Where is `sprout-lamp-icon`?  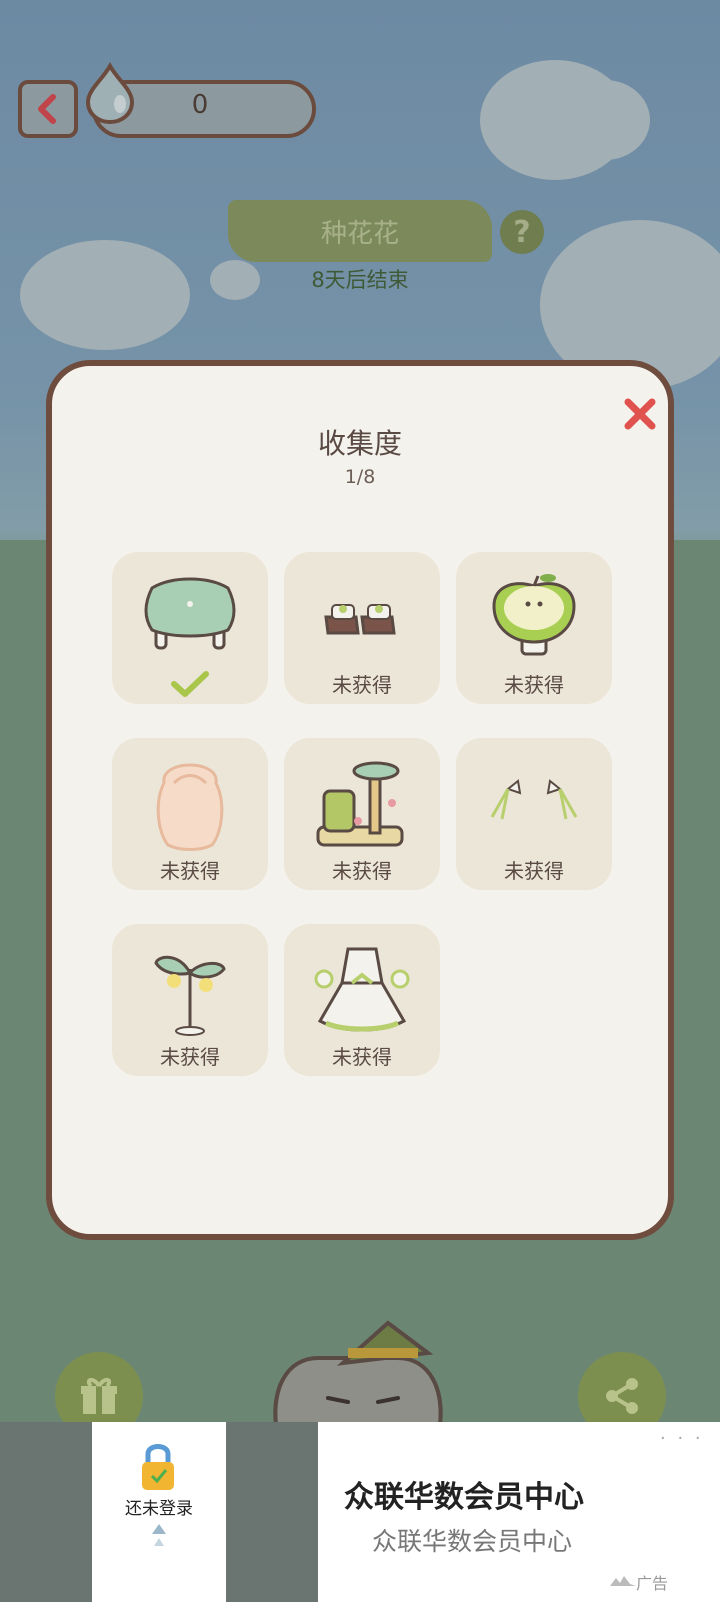
sprout-lamp-icon is located at coordinates (190, 995).